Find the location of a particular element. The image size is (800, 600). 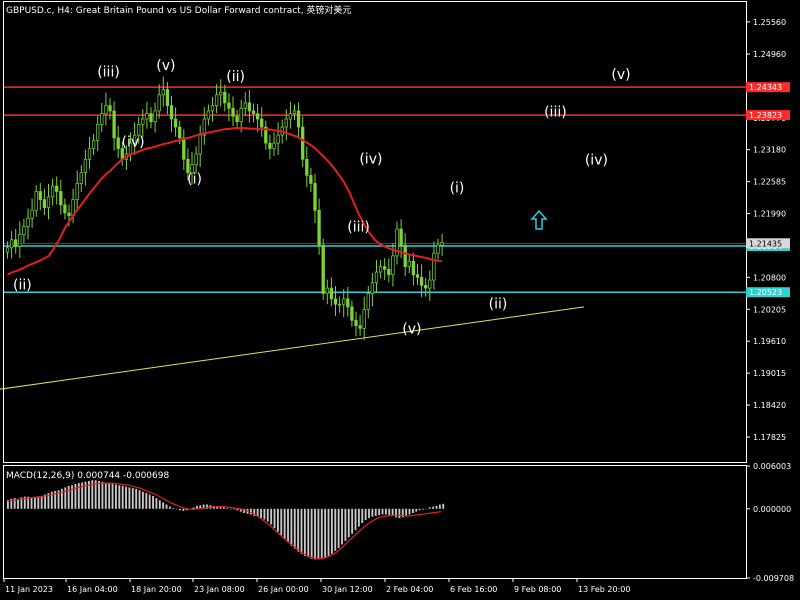

price-tick-label: 1.17825 is located at coordinates (769, 437).